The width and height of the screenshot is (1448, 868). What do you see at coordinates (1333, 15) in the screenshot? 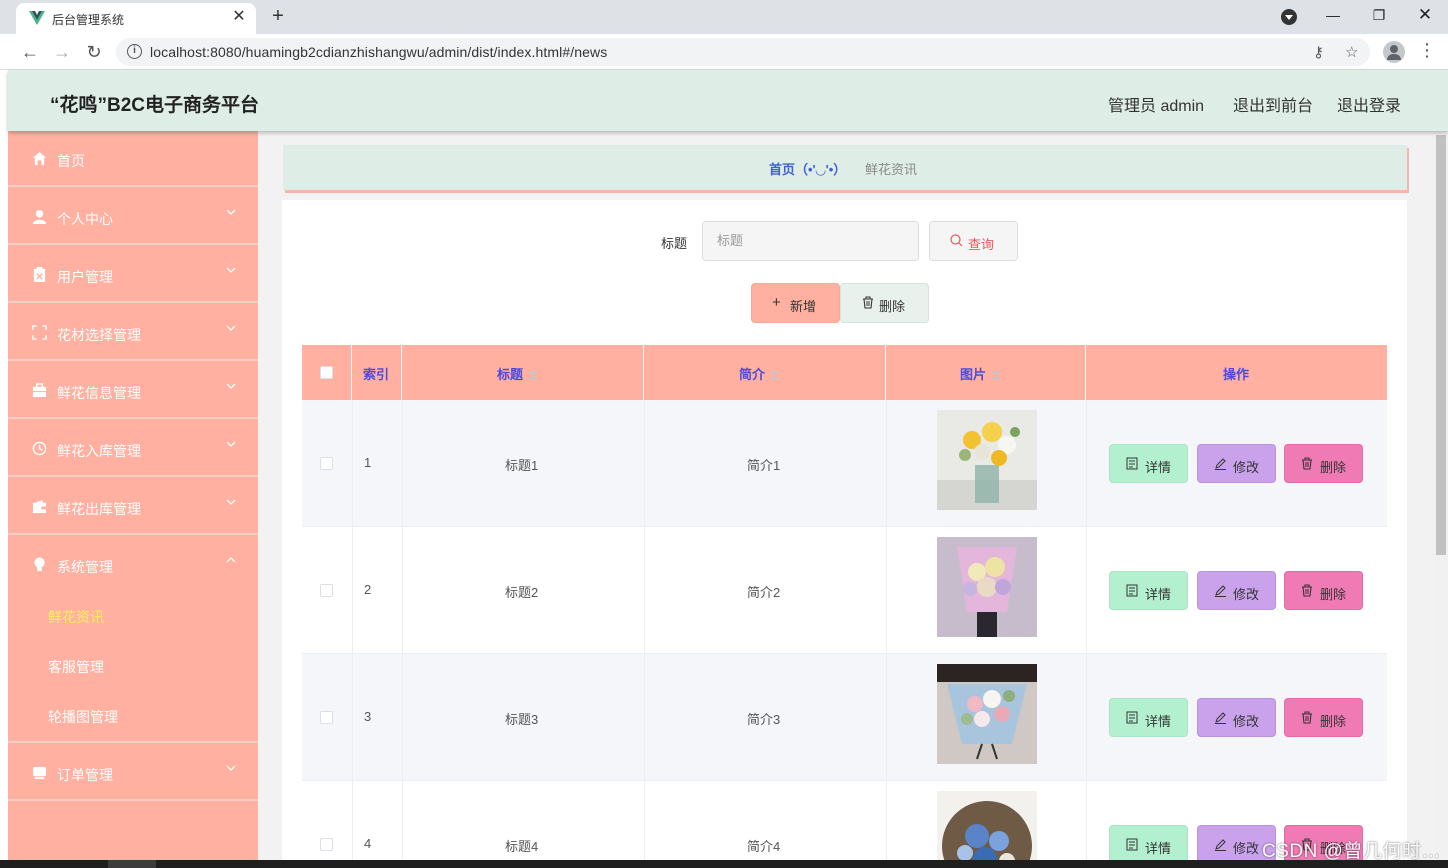
I see `minimize-button: —` at bounding box center [1333, 15].